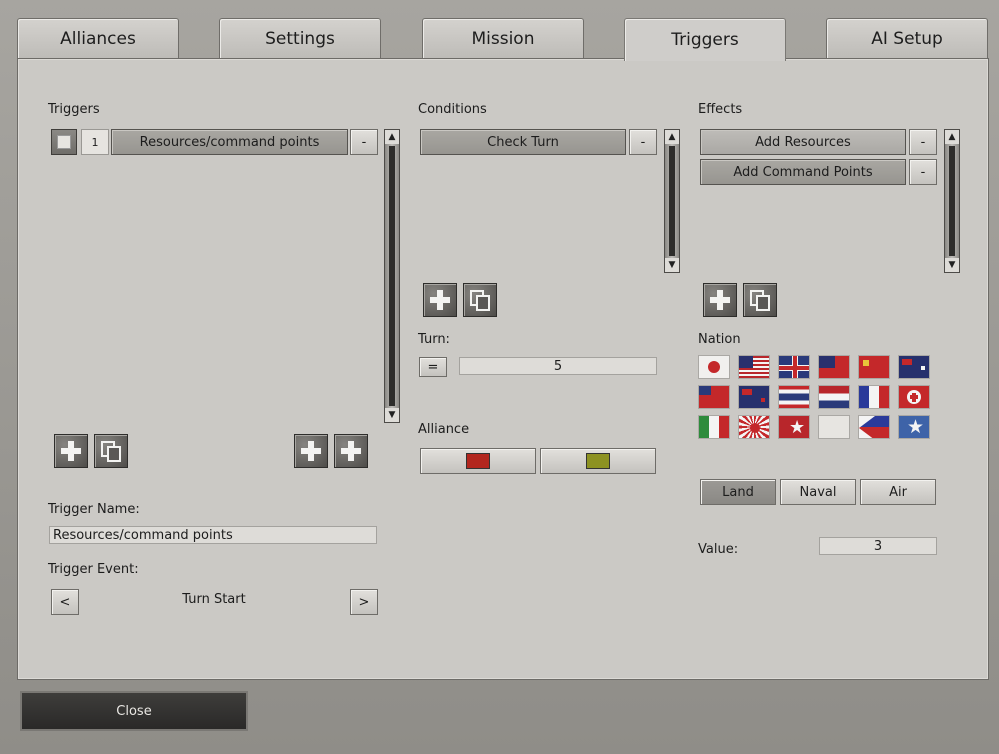  I want to click on copy-condition-button, so click(480, 300).